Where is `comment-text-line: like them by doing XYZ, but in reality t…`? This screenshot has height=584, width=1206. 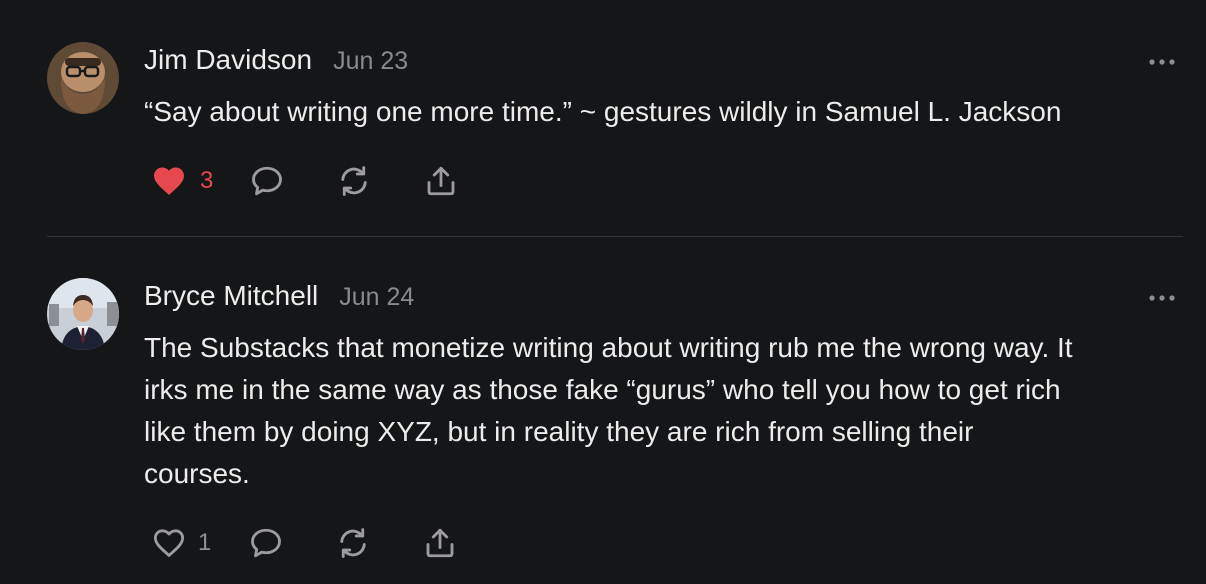 comment-text-line: like them by doing XYZ, but in reality t… is located at coordinates (559, 431).